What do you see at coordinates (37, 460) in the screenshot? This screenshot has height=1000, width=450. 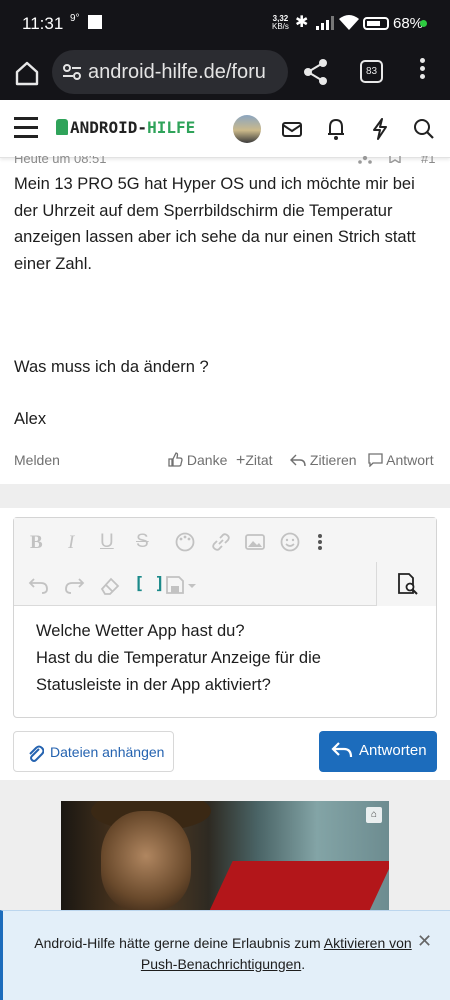 I see `report-link: Melden` at bounding box center [37, 460].